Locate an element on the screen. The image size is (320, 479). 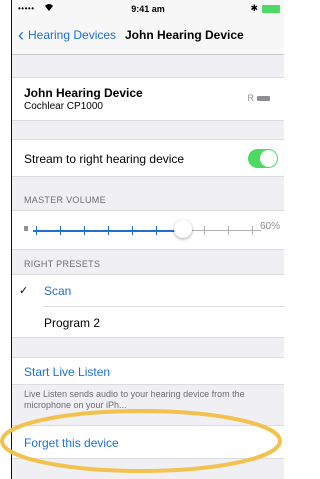
back-button: ‹ Hearing Devices is located at coordinates (67, 35).